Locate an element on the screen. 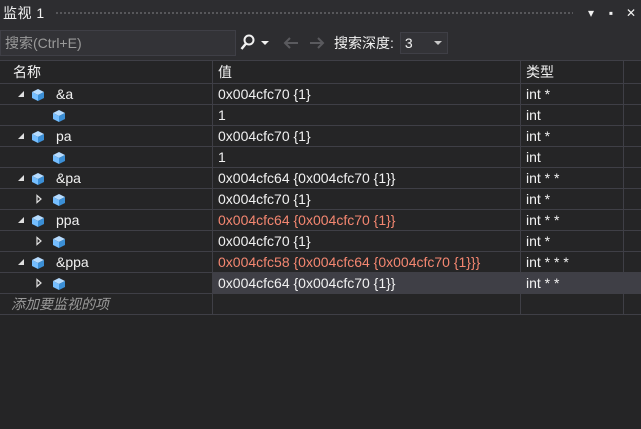 Image resolution: width=641 pixels, height=429 pixels. column-header-name: 名称 is located at coordinates (106, 72).